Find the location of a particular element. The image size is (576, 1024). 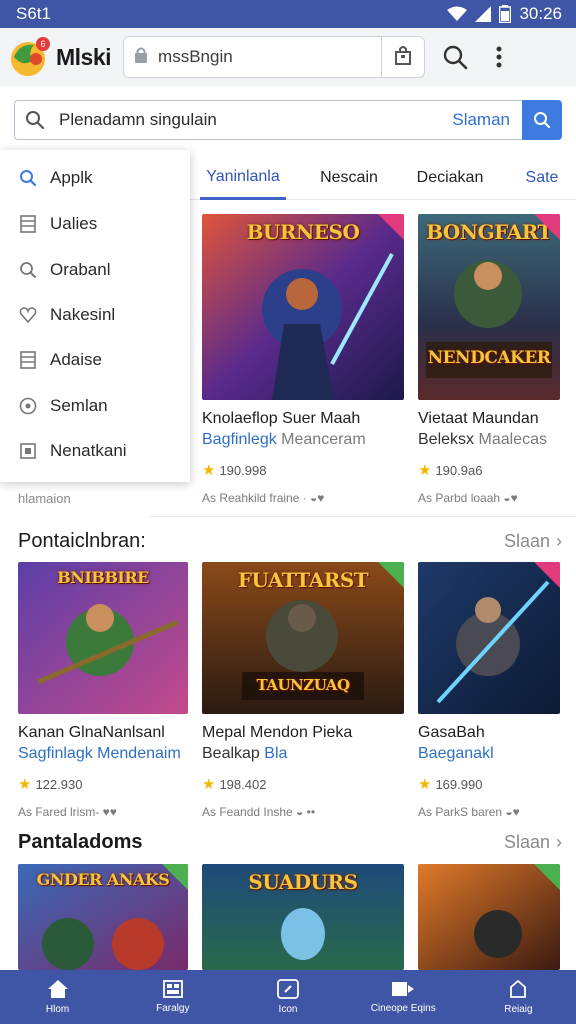

more-menu-button is located at coordinates (499, 57).